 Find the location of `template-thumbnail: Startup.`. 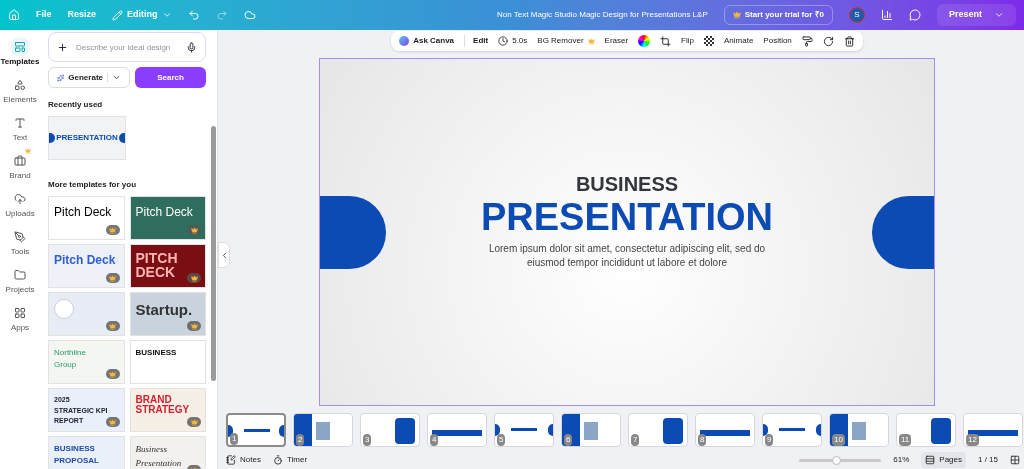

template-thumbnail: Startup. is located at coordinates (167, 314).